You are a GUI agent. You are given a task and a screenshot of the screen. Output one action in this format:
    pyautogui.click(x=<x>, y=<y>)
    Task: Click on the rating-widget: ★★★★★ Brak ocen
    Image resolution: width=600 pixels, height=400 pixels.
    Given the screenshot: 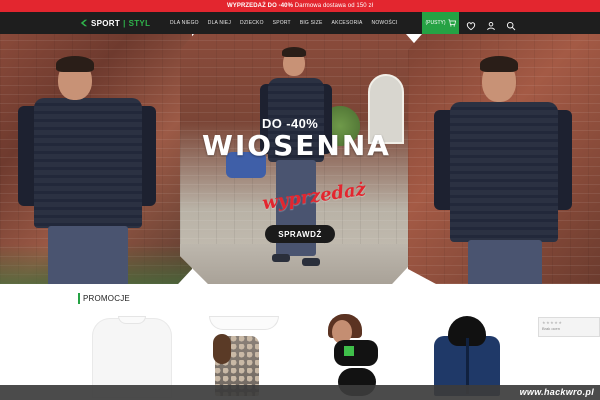 What is the action you would take?
    pyautogui.click(x=569, y=327)
    